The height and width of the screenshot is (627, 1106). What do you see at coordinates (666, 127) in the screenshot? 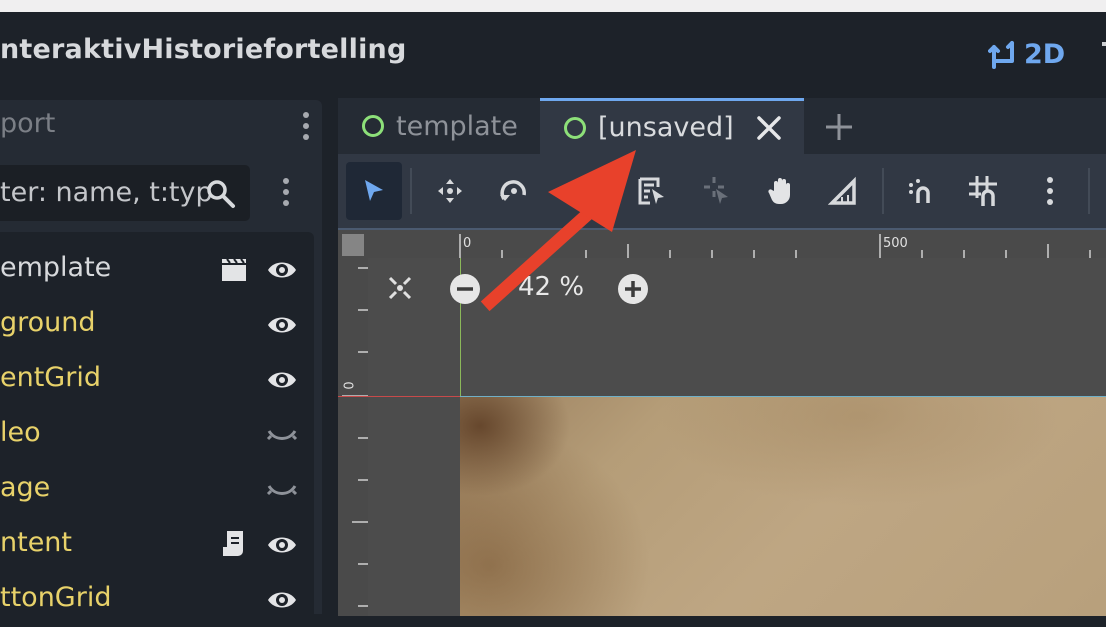
I see `tab-unsaved-label: [unsaved]` at bounding box center [666, 127].